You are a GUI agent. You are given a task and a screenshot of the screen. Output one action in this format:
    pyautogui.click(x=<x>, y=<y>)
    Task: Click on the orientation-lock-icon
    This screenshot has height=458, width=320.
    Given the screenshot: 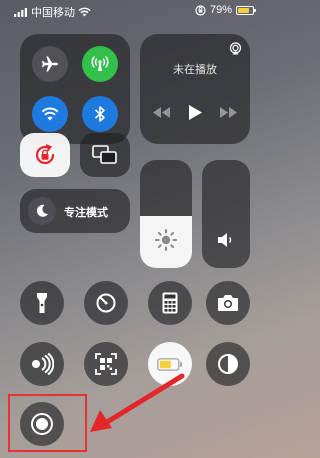 What is the action you would take?
    pyautogui.click(x=200, y=10)
    